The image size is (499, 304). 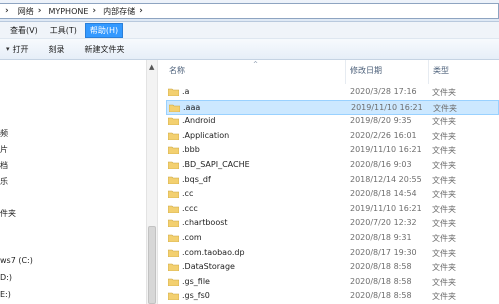 I want to click on address-bar: › 网络 › MYPHONE › 内部存储 ›, so click(x=249, y=11).